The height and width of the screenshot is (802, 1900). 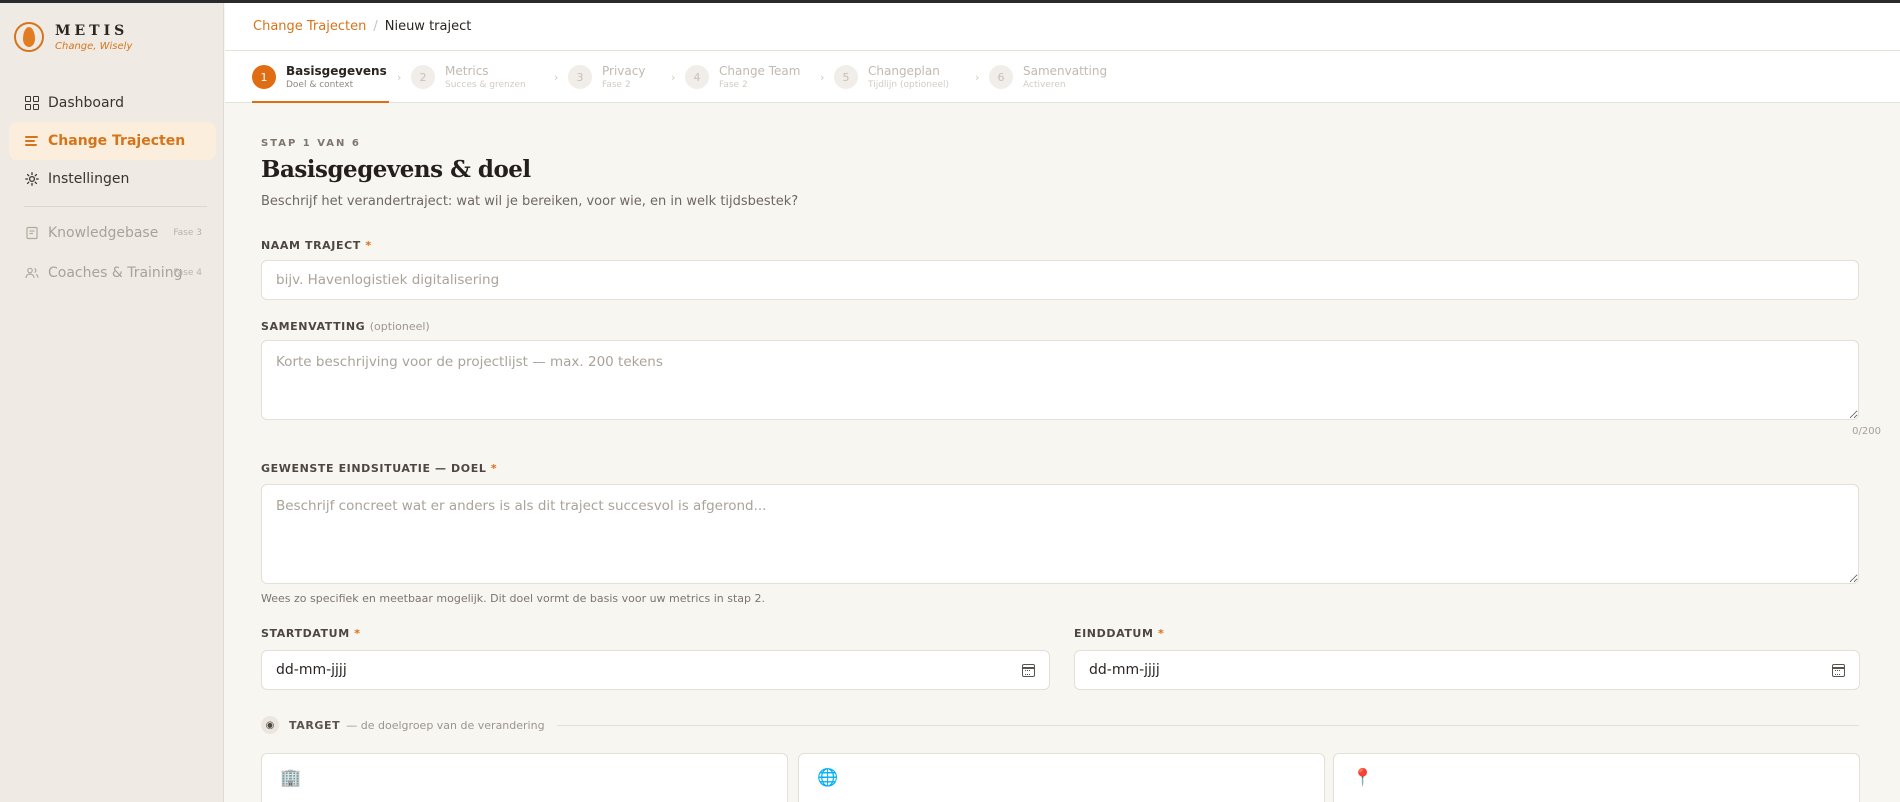 I want to click on einddatum-label: EINDDATUM *, so click(x=1119, y=633).